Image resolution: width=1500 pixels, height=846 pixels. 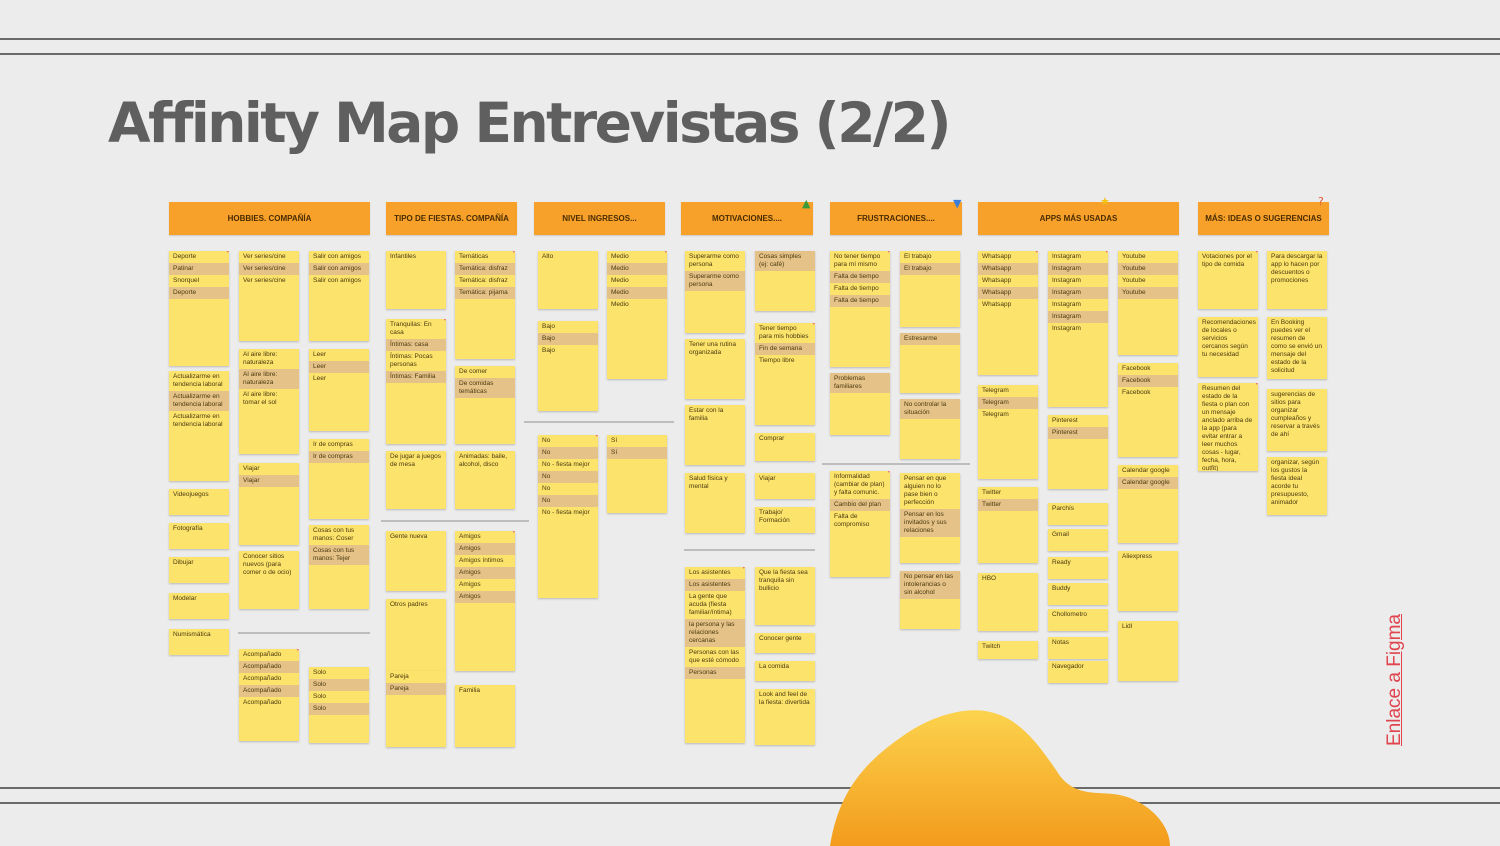 What do you see at coordinates (485, 405) in the screenshot?
I see `sticky-note: De comer De comidas temáticas` at bounding box center [485, 405].